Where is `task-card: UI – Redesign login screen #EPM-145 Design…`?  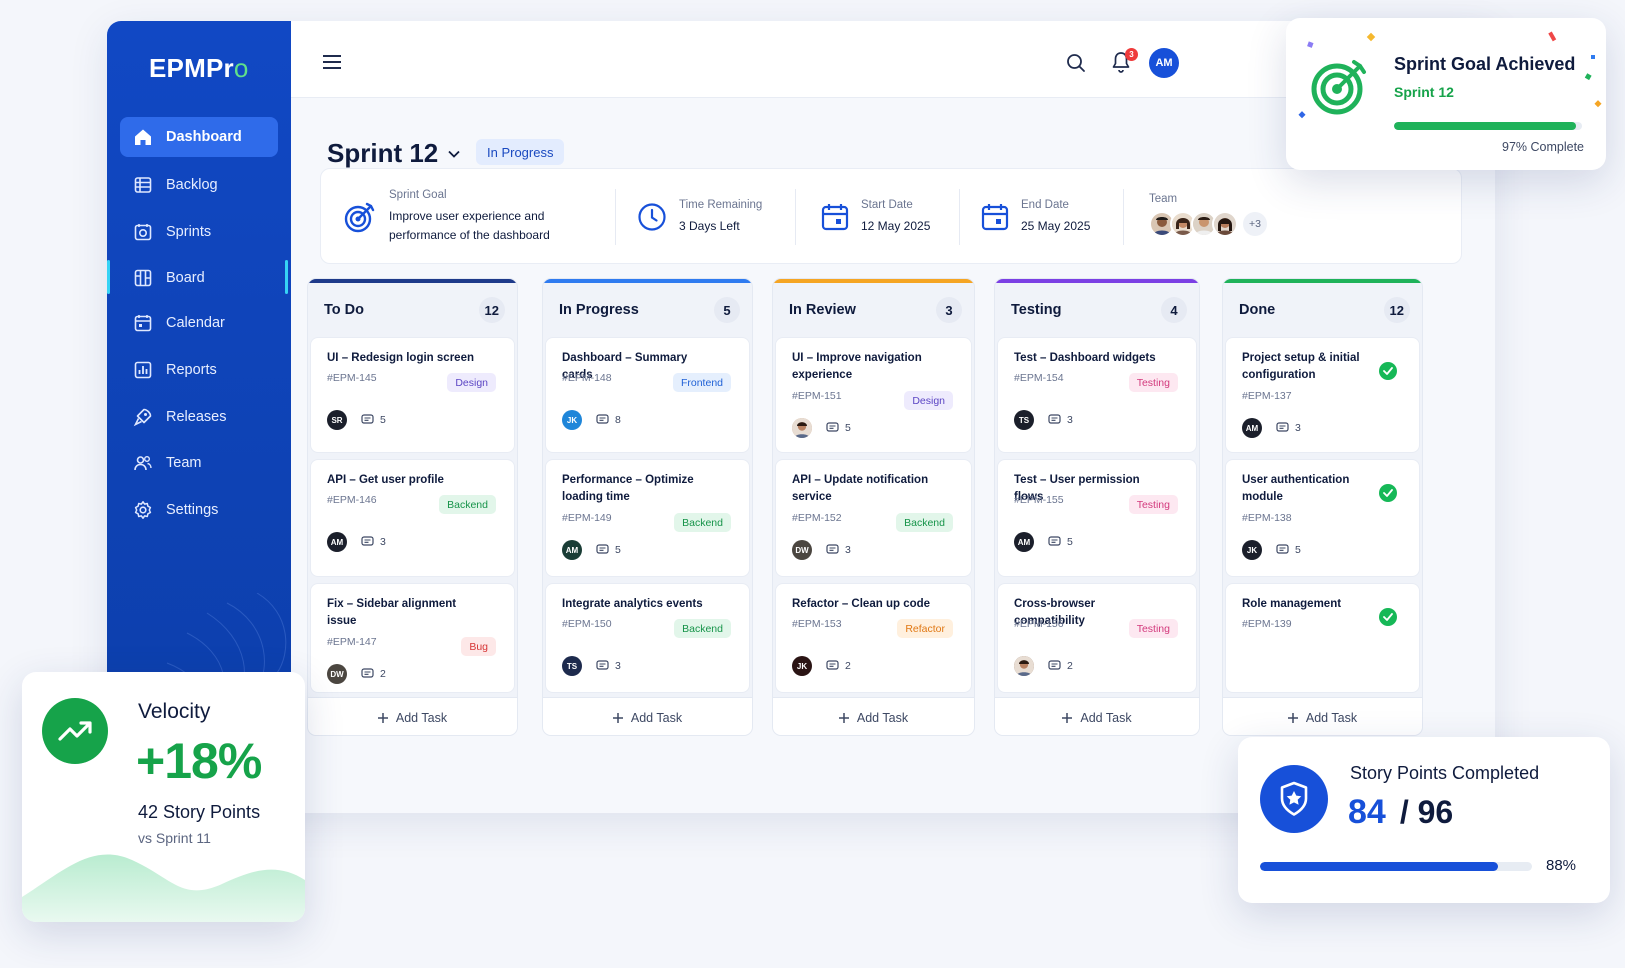
task-card: UI – Redesign login screen #EPM-145 Design… is located at coordinates (412, 395).